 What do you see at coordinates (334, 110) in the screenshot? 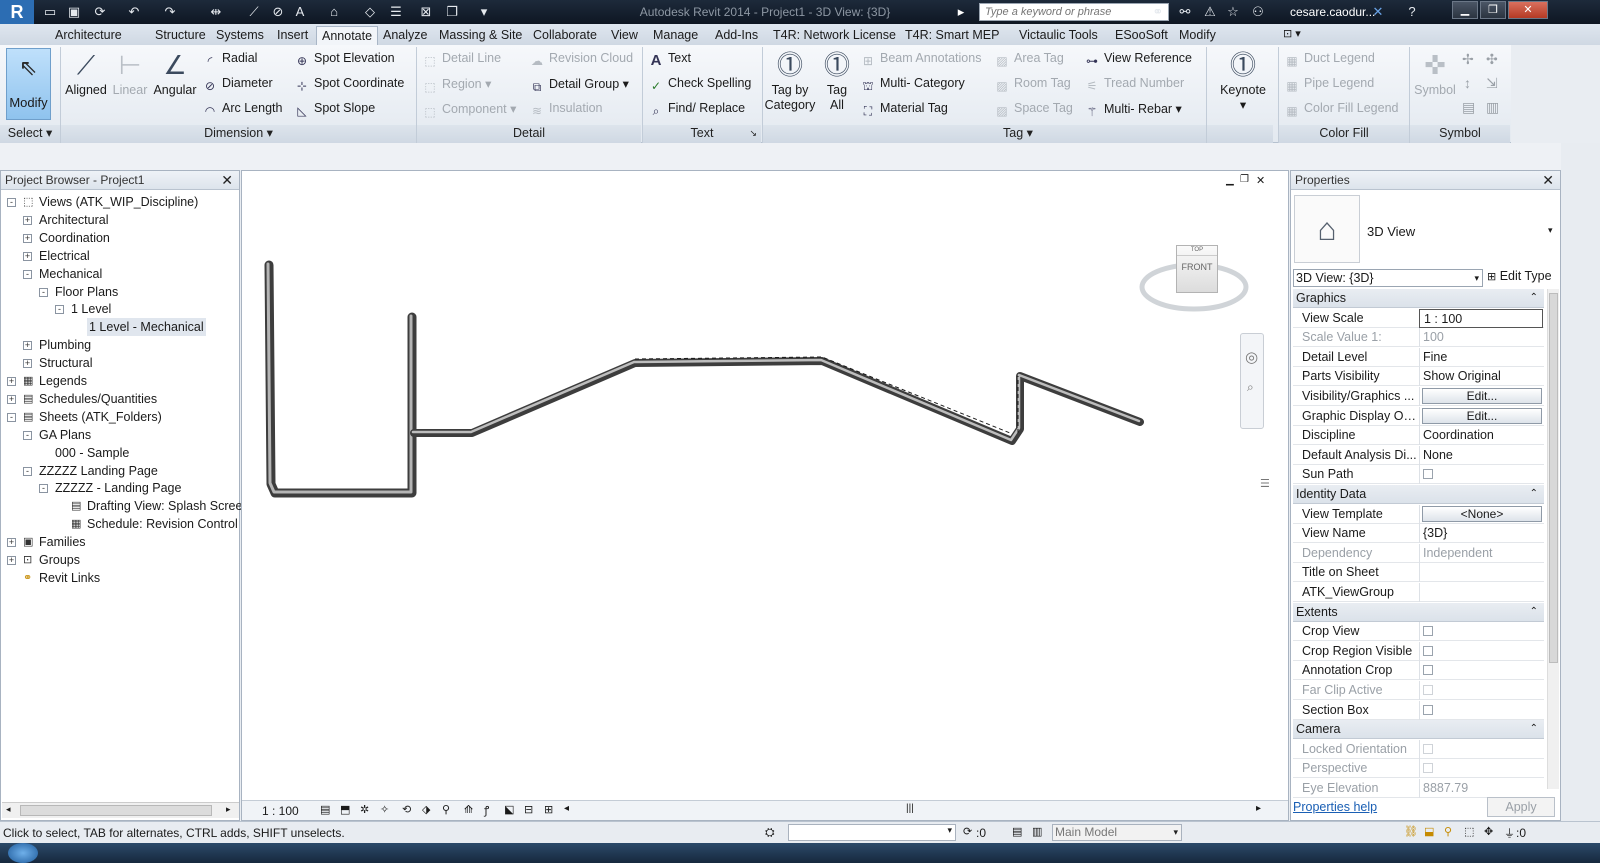
I see `spot-slope-button: ◺ Spot Slope` at bounding box center [334, 110].